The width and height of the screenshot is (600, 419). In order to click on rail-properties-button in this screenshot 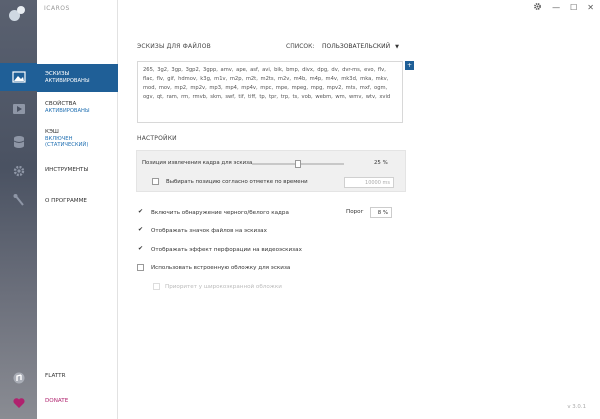, I will do `click(18, 109)`.